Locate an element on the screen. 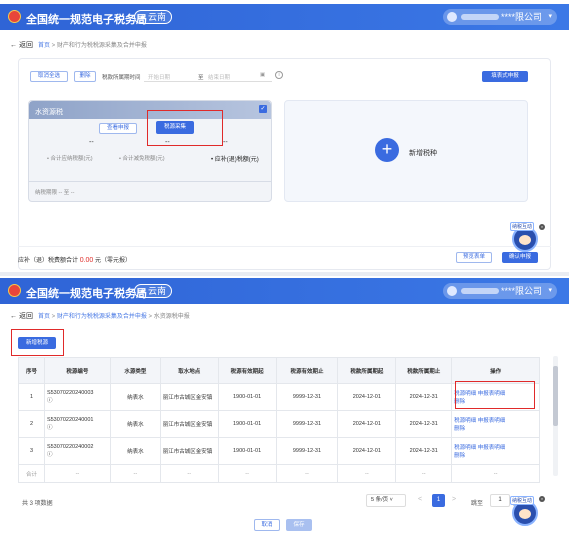 Image resolution: width=569 pixels, height=537 pixels. row-number: 3 is located at coordinates (31, 451).